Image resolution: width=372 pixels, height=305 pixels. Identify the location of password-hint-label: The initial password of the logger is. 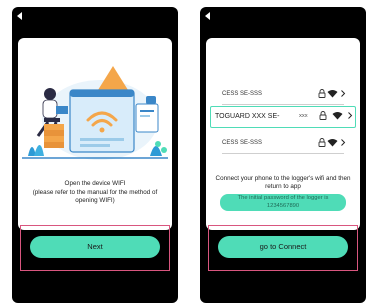
(283, 198).